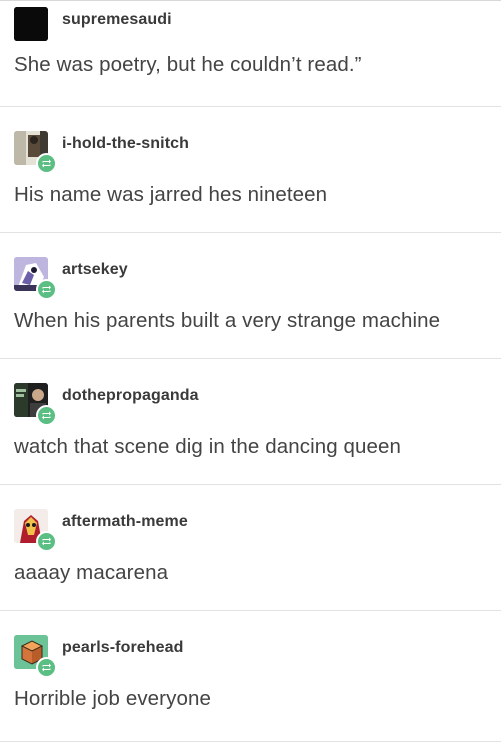  Describe the element at coordinates (123, 648) in the screenshot. I see `username-link: pearls-forehead` at that location.